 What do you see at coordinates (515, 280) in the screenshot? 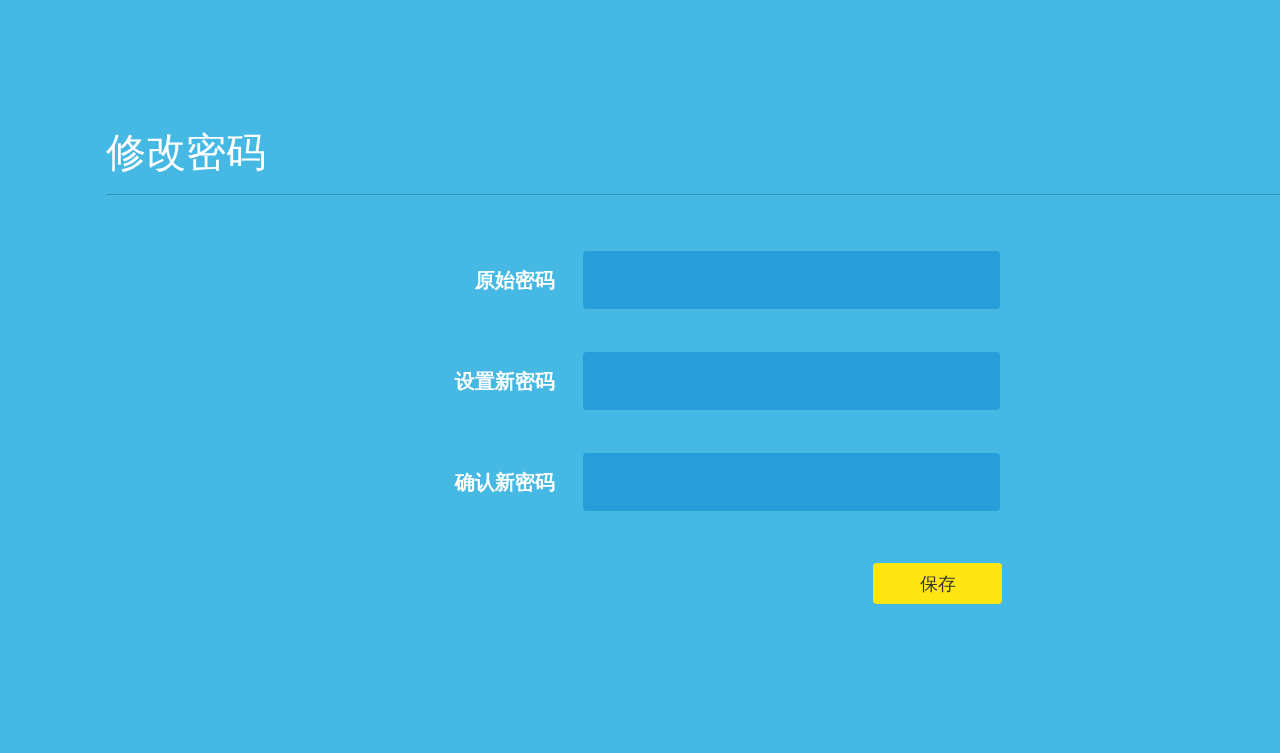
I see `field-label: 原始密码` at bounding box center [515, 280].